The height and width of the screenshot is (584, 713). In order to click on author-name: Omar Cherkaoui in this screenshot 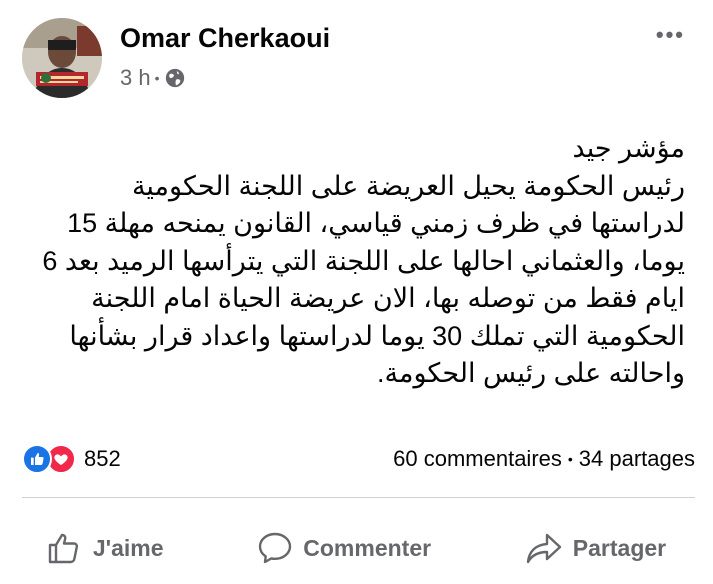, I will do `click(225, 38)`.